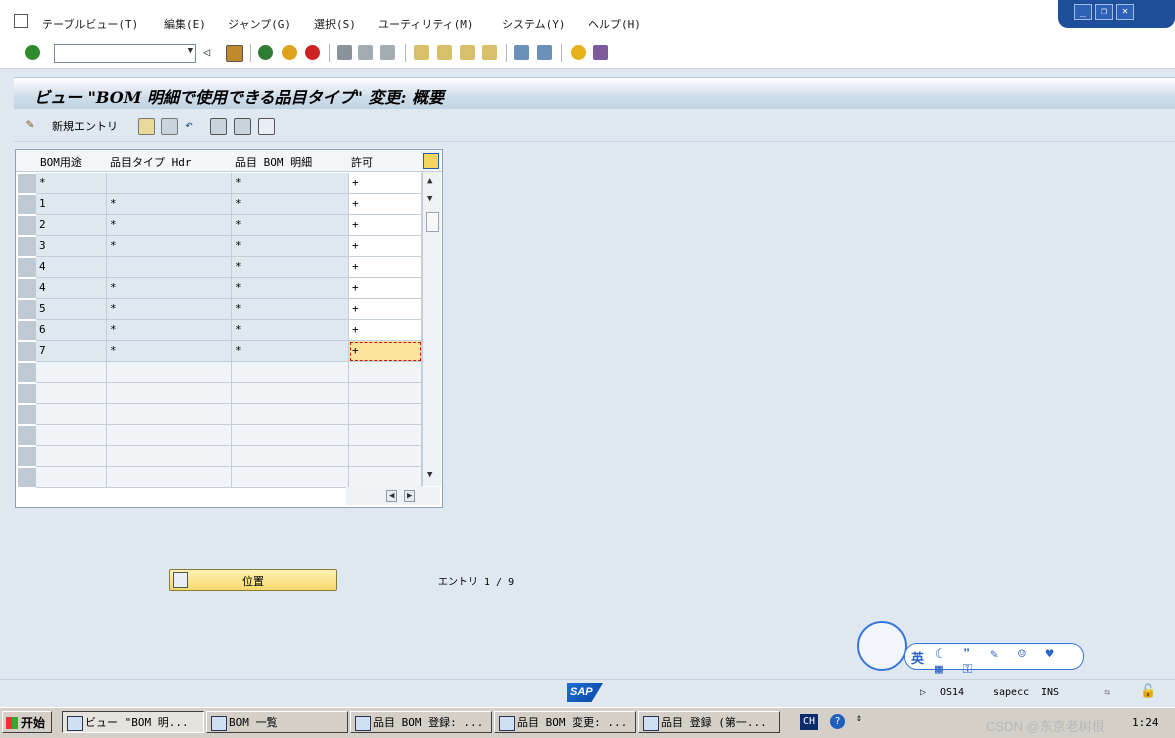 The height and width of the screenshot is (738, 1175). Describe the element at coordinates (71, 225) in the screenshot. I see `cell-bom-usage: 2` at that location.